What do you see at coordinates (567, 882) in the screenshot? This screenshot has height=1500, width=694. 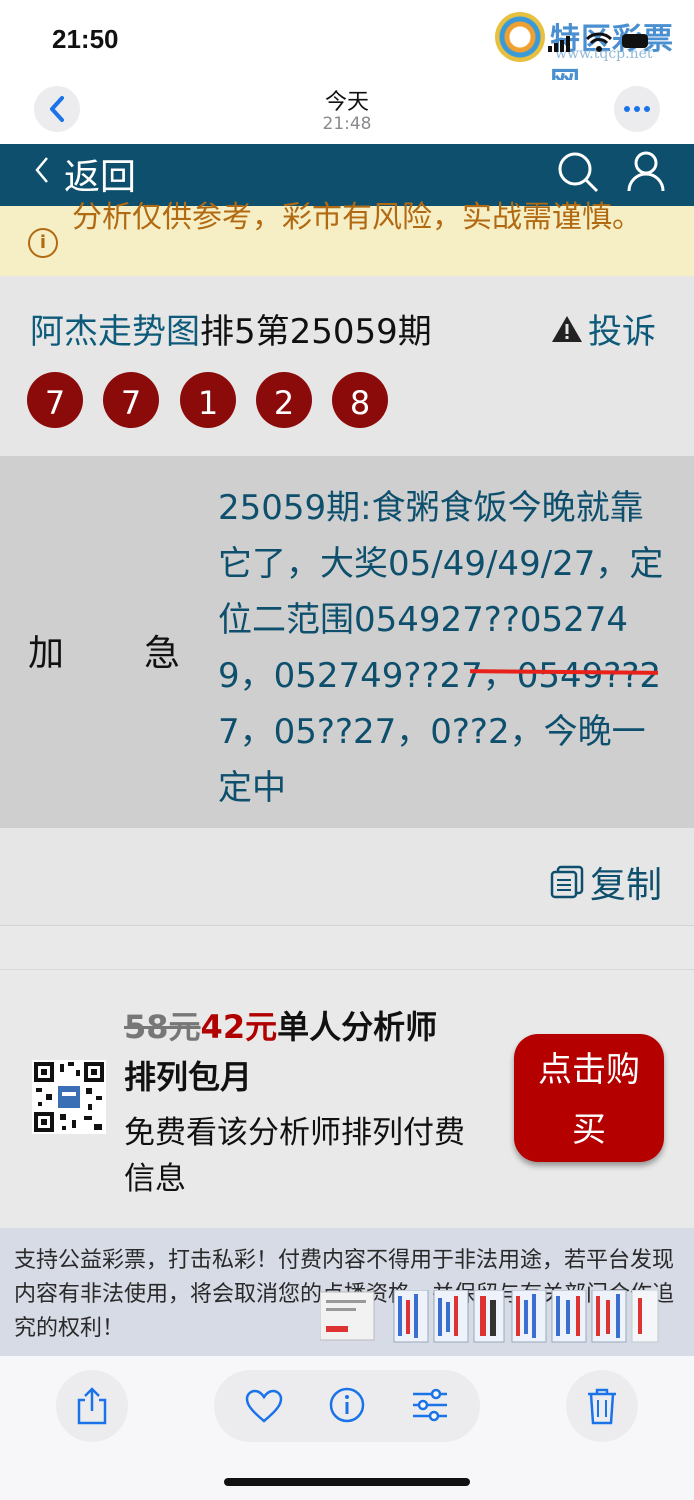 I see `copy-icon` at bounding box center [567, 882].